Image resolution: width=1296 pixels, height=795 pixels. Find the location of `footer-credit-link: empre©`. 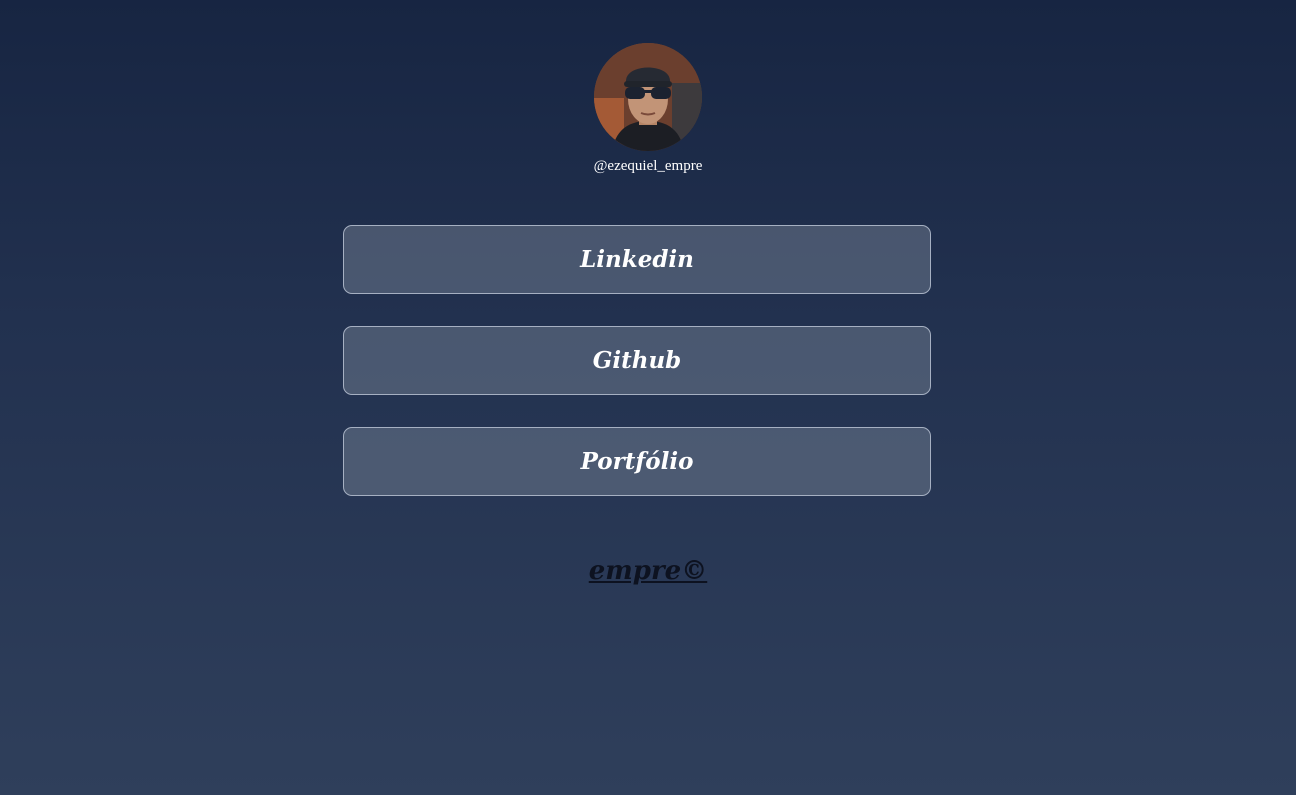

footer-credit-link: empre© is located at coordinates (648, 571).